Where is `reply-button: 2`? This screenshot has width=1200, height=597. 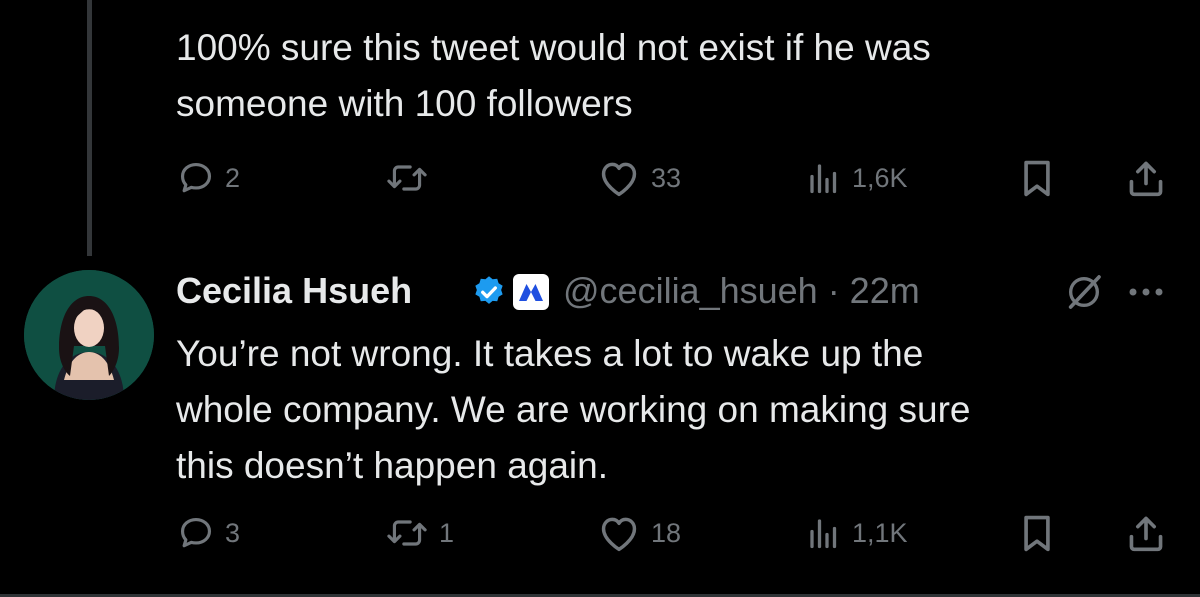
reply-button: 2 is located at coordinates (208, 178).